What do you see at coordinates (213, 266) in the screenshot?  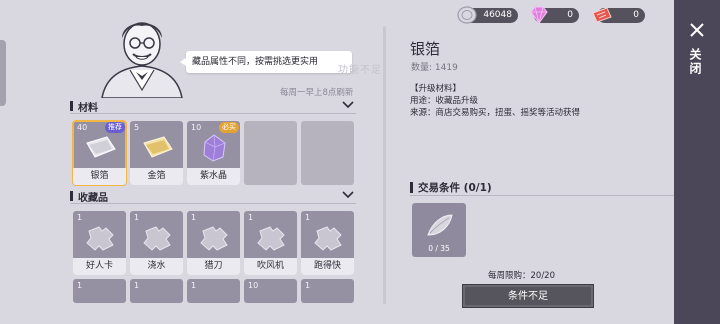 I see `item-label: 猎刀` at bounding box center [213, 266].